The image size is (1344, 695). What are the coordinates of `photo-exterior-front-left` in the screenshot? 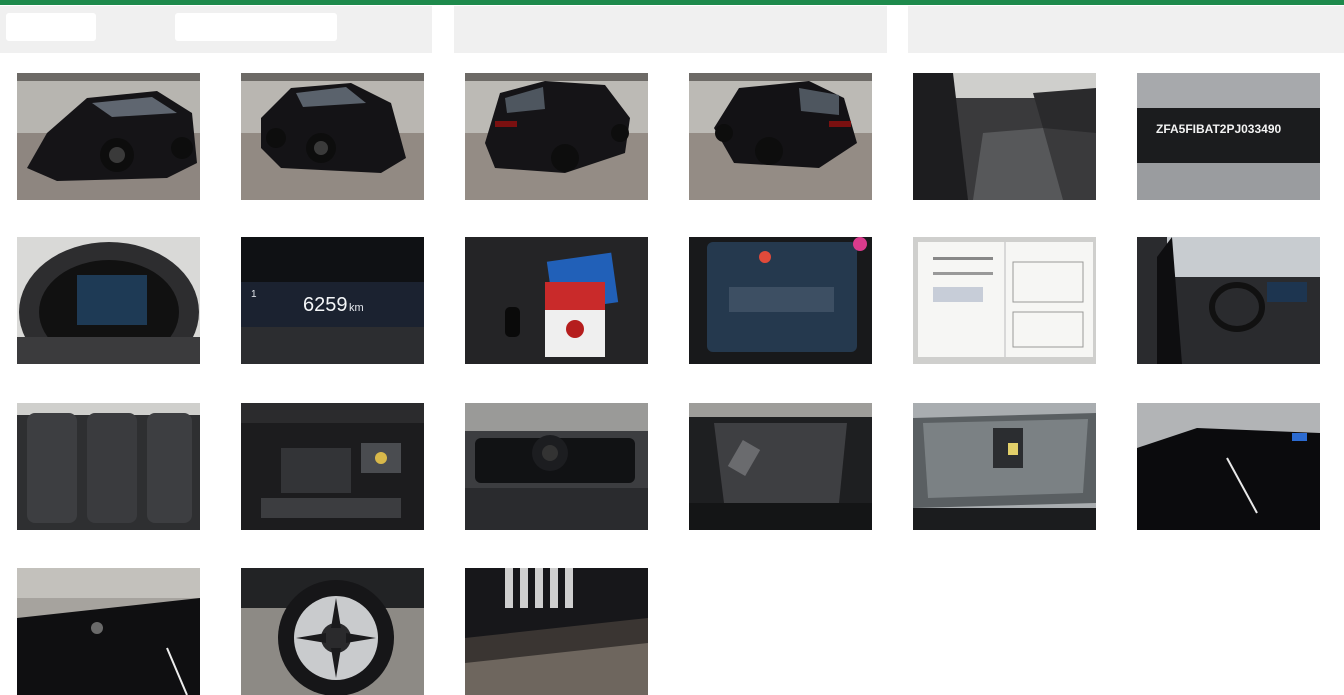 It's located at (108, 136).